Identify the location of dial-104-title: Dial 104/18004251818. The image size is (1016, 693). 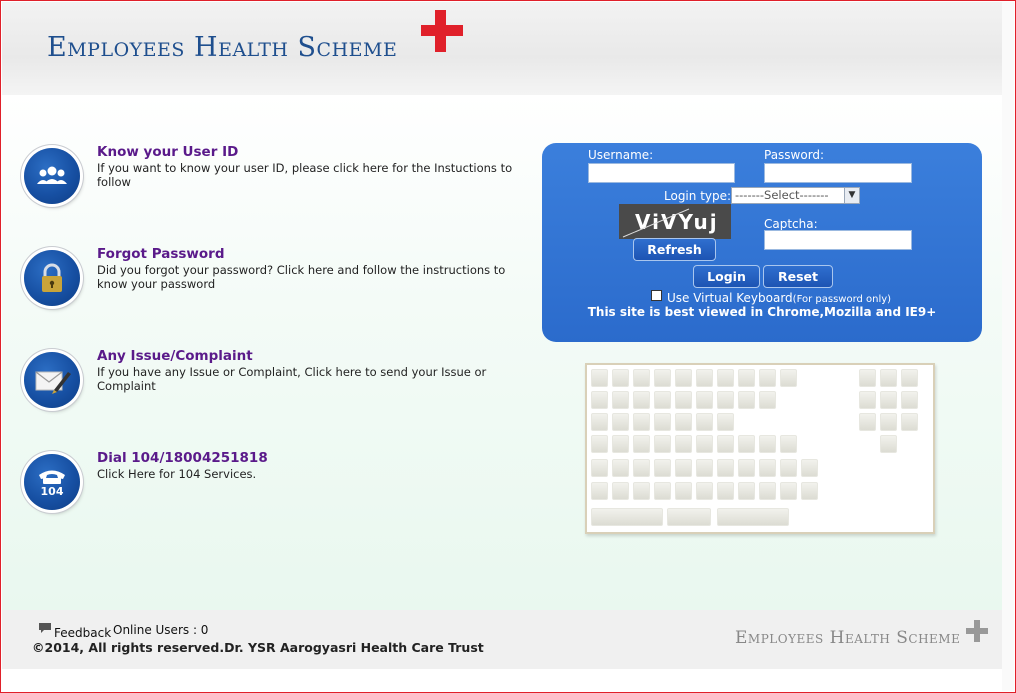
(182, 458).